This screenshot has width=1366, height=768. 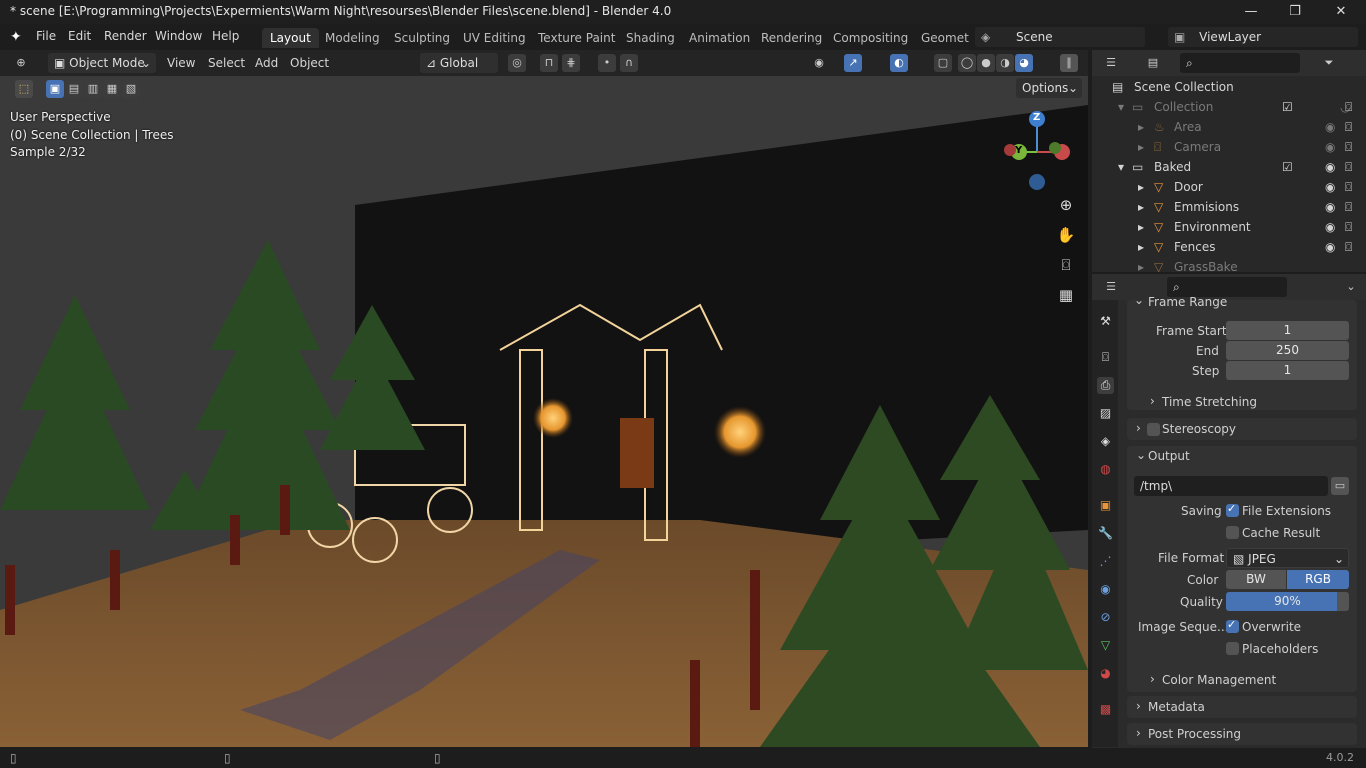 I want to click on view-layer-tab-icon: ▨, so click(x=1105, y=413).